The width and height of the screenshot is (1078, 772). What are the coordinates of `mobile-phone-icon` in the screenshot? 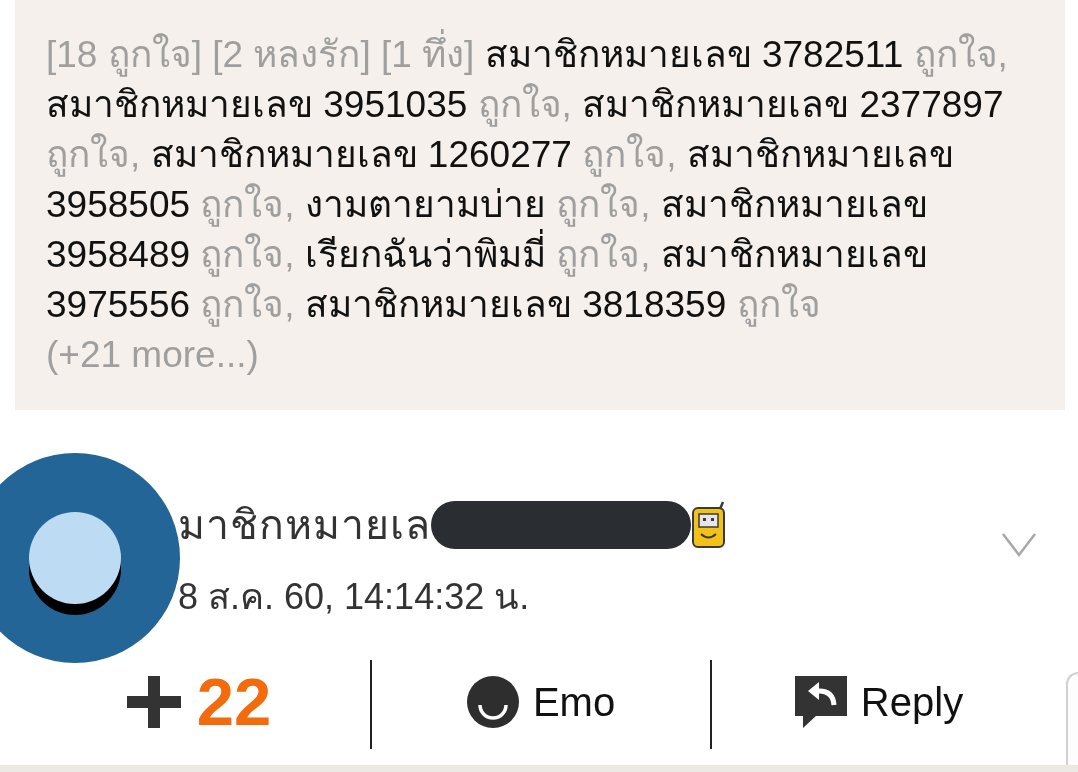 It's located at (709, 525).